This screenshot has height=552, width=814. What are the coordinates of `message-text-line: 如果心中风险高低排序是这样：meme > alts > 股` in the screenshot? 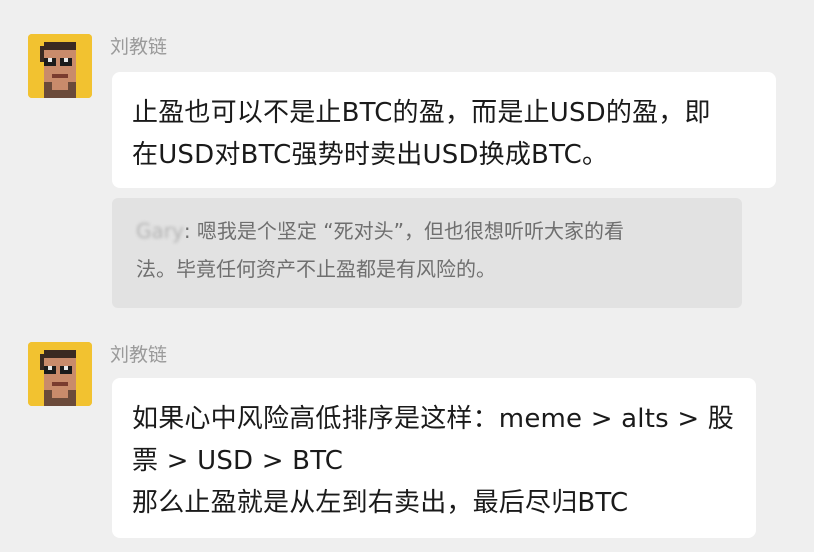 It's located at (433, 419).